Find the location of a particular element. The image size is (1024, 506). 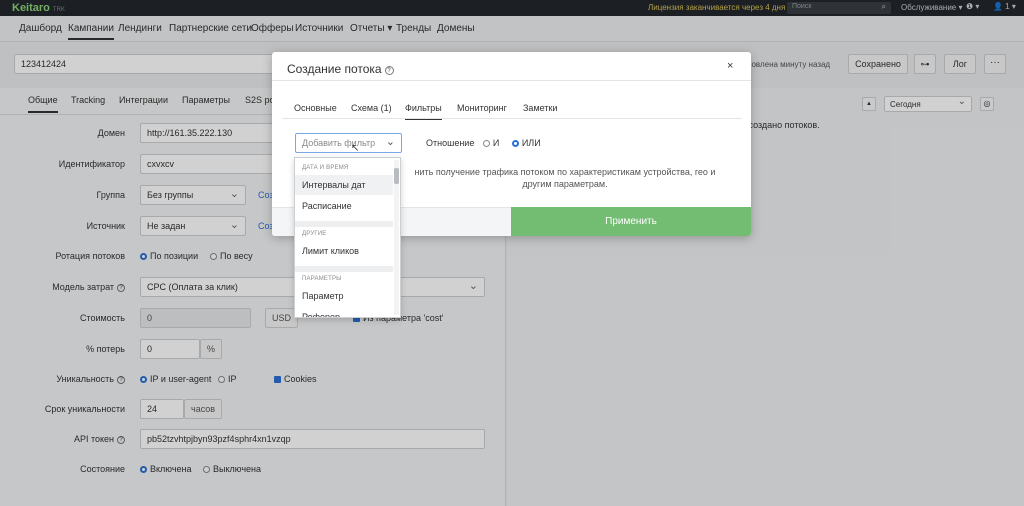

tab-scheme: Схема (1) is located at coordinates (371, 108).